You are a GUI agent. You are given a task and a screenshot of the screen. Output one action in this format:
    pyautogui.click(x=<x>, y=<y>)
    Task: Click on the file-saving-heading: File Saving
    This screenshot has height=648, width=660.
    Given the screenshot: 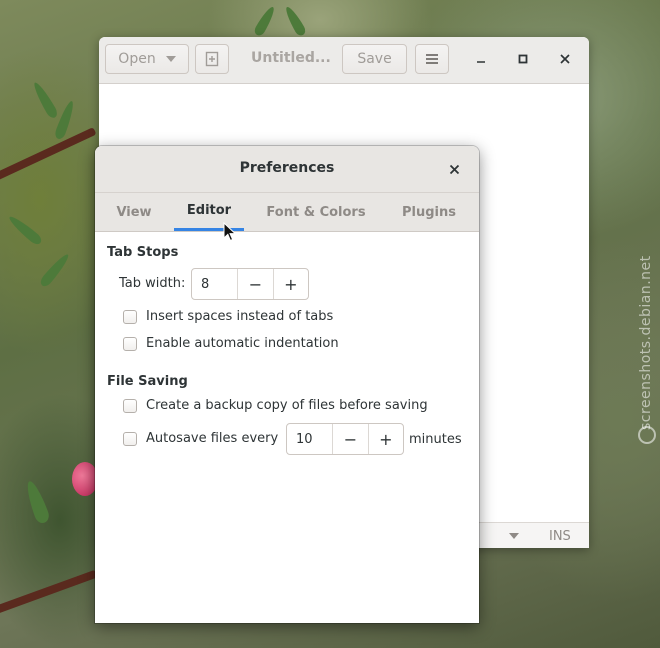 What is the action you would take?
    pyautogui.click(x=147, y=381)
    